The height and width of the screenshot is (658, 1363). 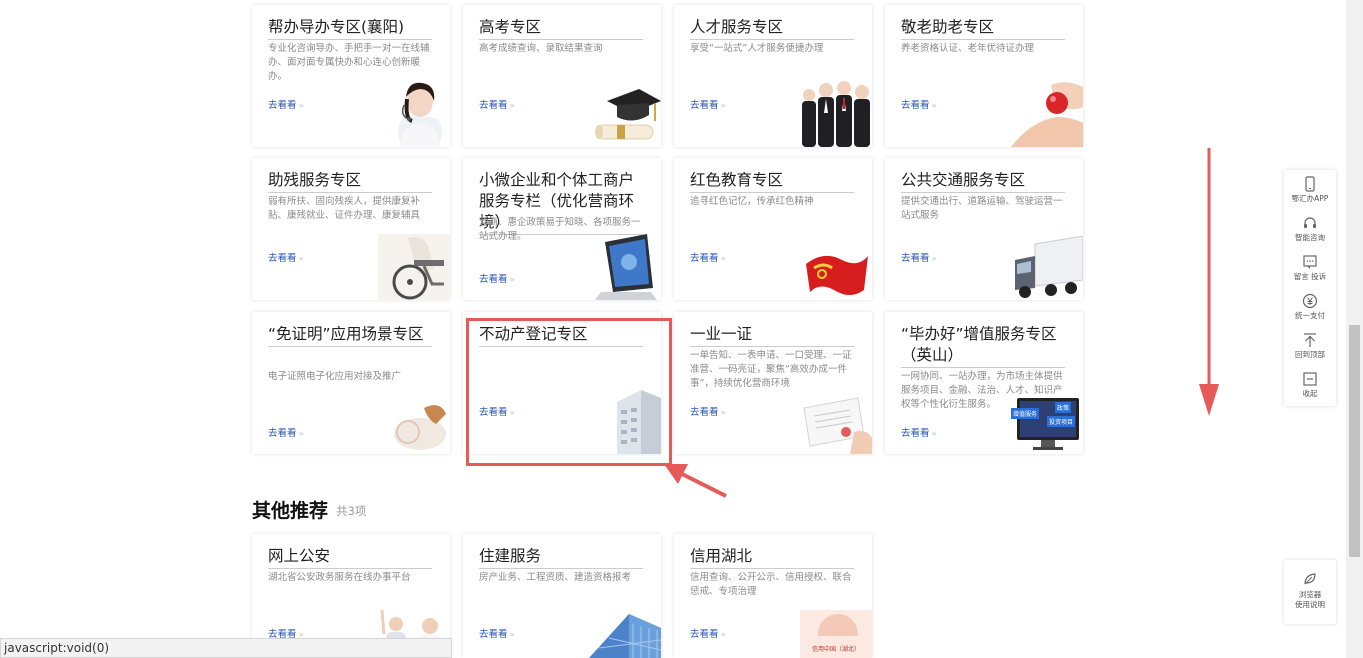 I want to click on truck-illustration, so click(x=1049, y=267).